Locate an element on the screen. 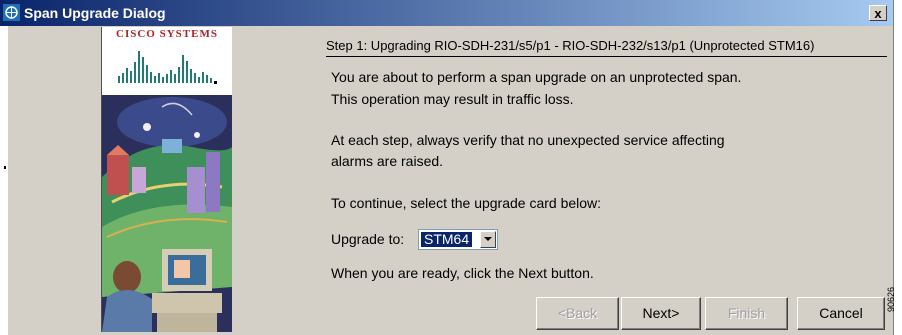  close-button: x is located at coordinates (878, 13).